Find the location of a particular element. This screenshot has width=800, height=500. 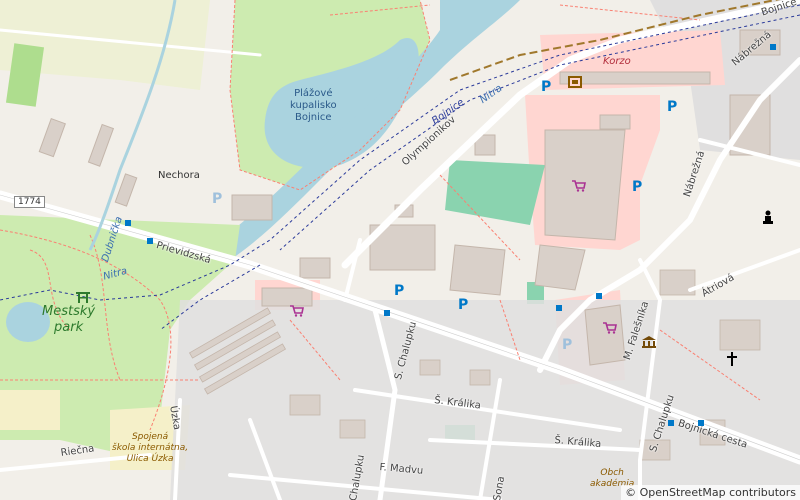

road-number-shield: 1774 is located at coordinates (29, 202).